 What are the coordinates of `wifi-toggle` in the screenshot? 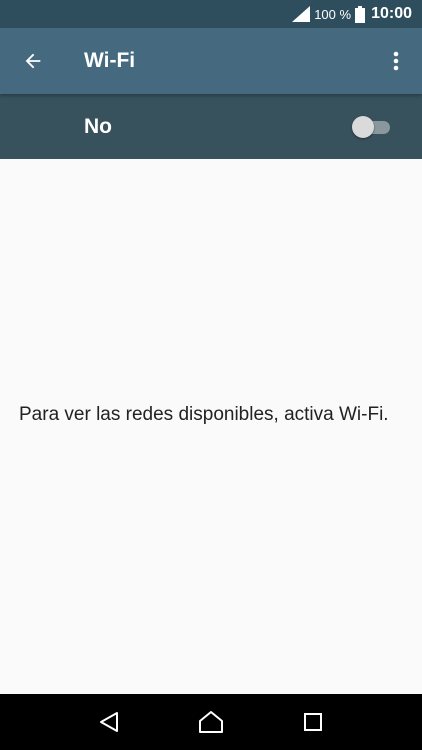 It's located at (372, 127).